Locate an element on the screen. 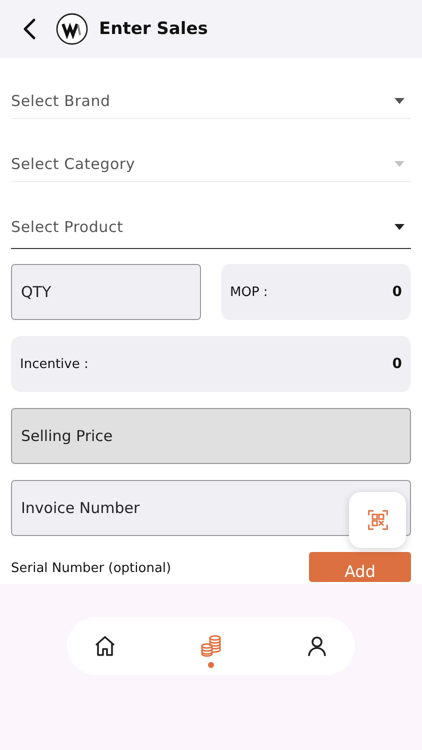 Image resolution: width=422 pixels, height=750 pixels. incentive-label: Incentive : is located at coordinates (54, 364).